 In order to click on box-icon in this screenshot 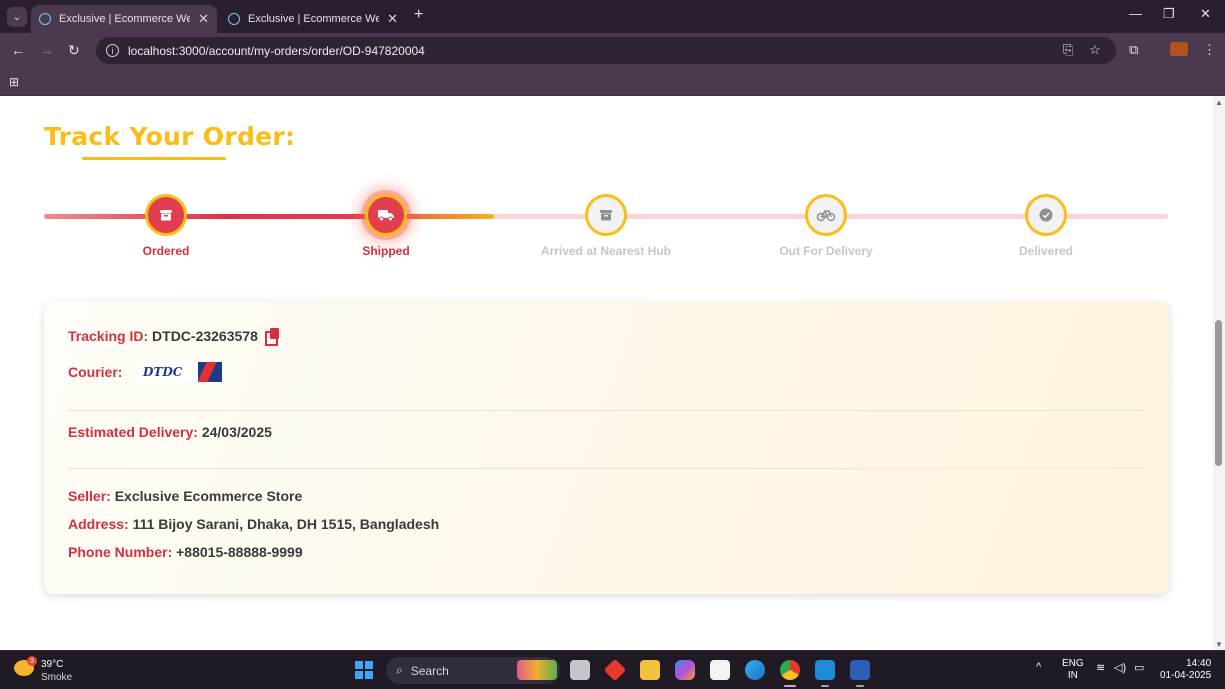, I will do `click(166, 215)`.